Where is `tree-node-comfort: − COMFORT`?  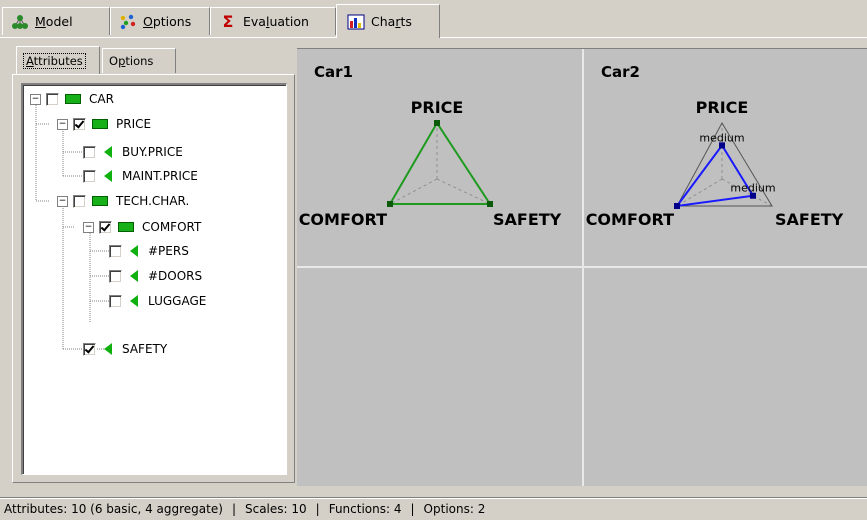
tree-node-comfort: − COMFORT is located at coordinates (142, 227).